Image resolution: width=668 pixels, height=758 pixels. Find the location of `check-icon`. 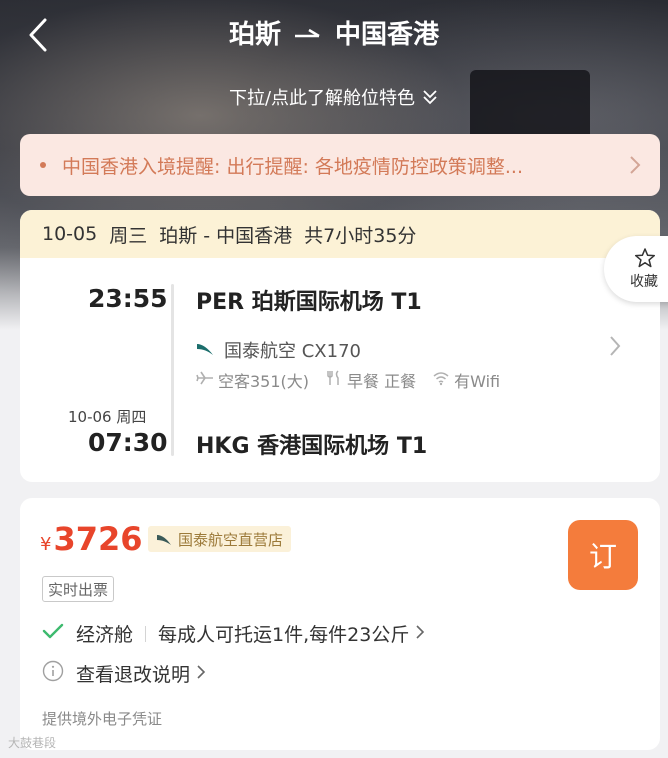

check-icon is located at coordinates (53, 633).